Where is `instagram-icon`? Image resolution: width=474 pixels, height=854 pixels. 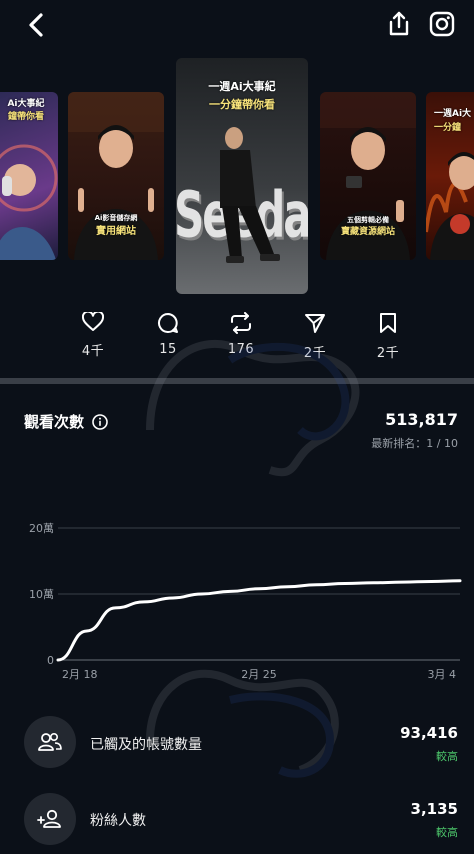
instagram-icon is located at coordinates (442, 24).